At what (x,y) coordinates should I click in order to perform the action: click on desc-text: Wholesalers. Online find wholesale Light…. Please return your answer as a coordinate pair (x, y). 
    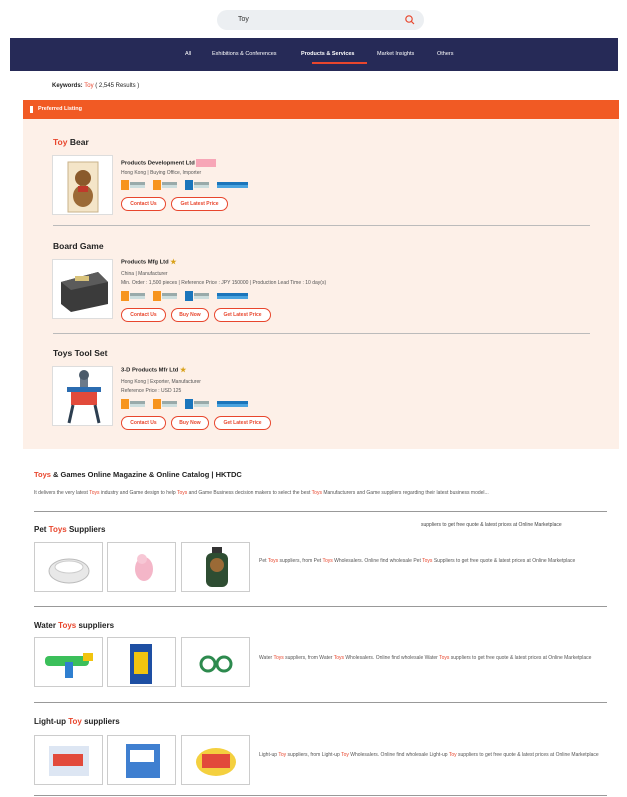
    Looking at the image, I should click on (398, 755).